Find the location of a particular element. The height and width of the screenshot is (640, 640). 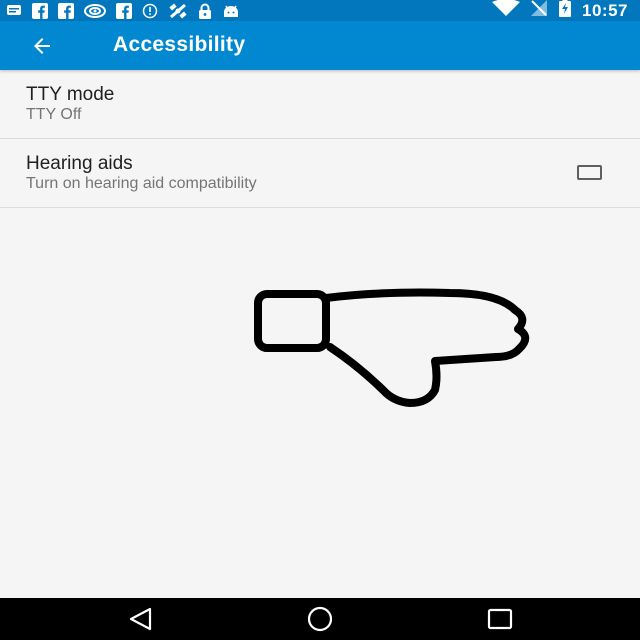

nvidia-icon is located at coordinates (95, 10).